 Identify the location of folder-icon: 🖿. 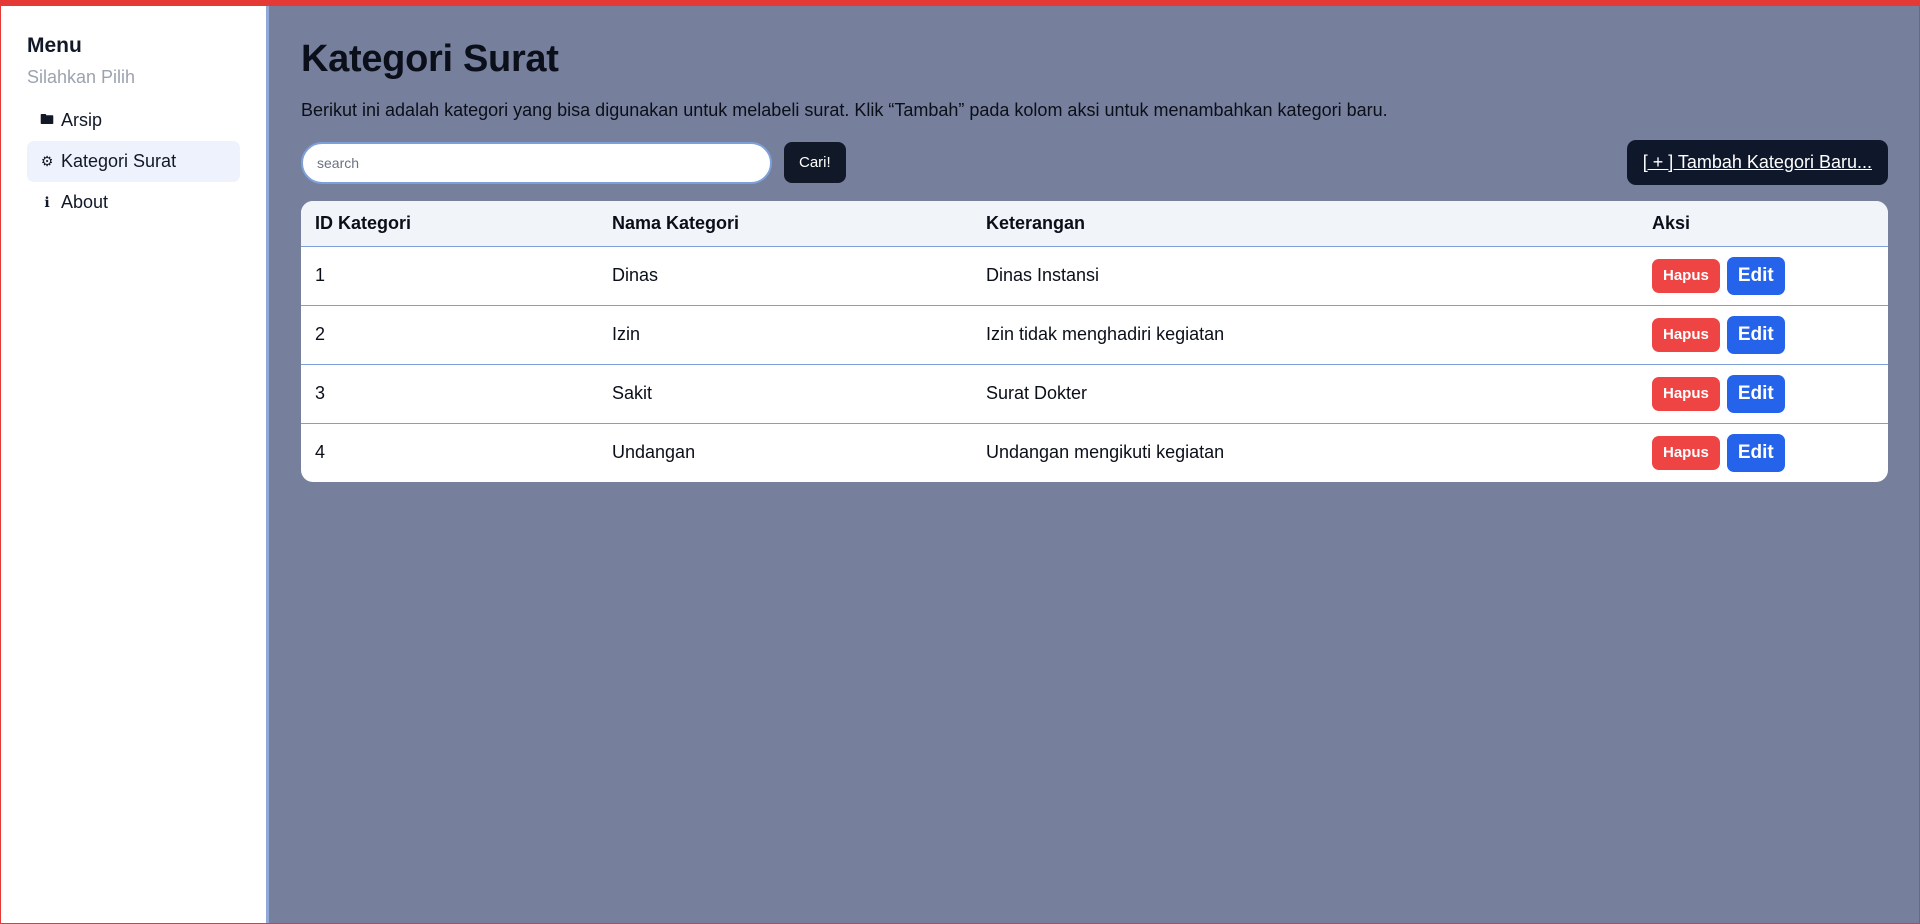
(47, 118).